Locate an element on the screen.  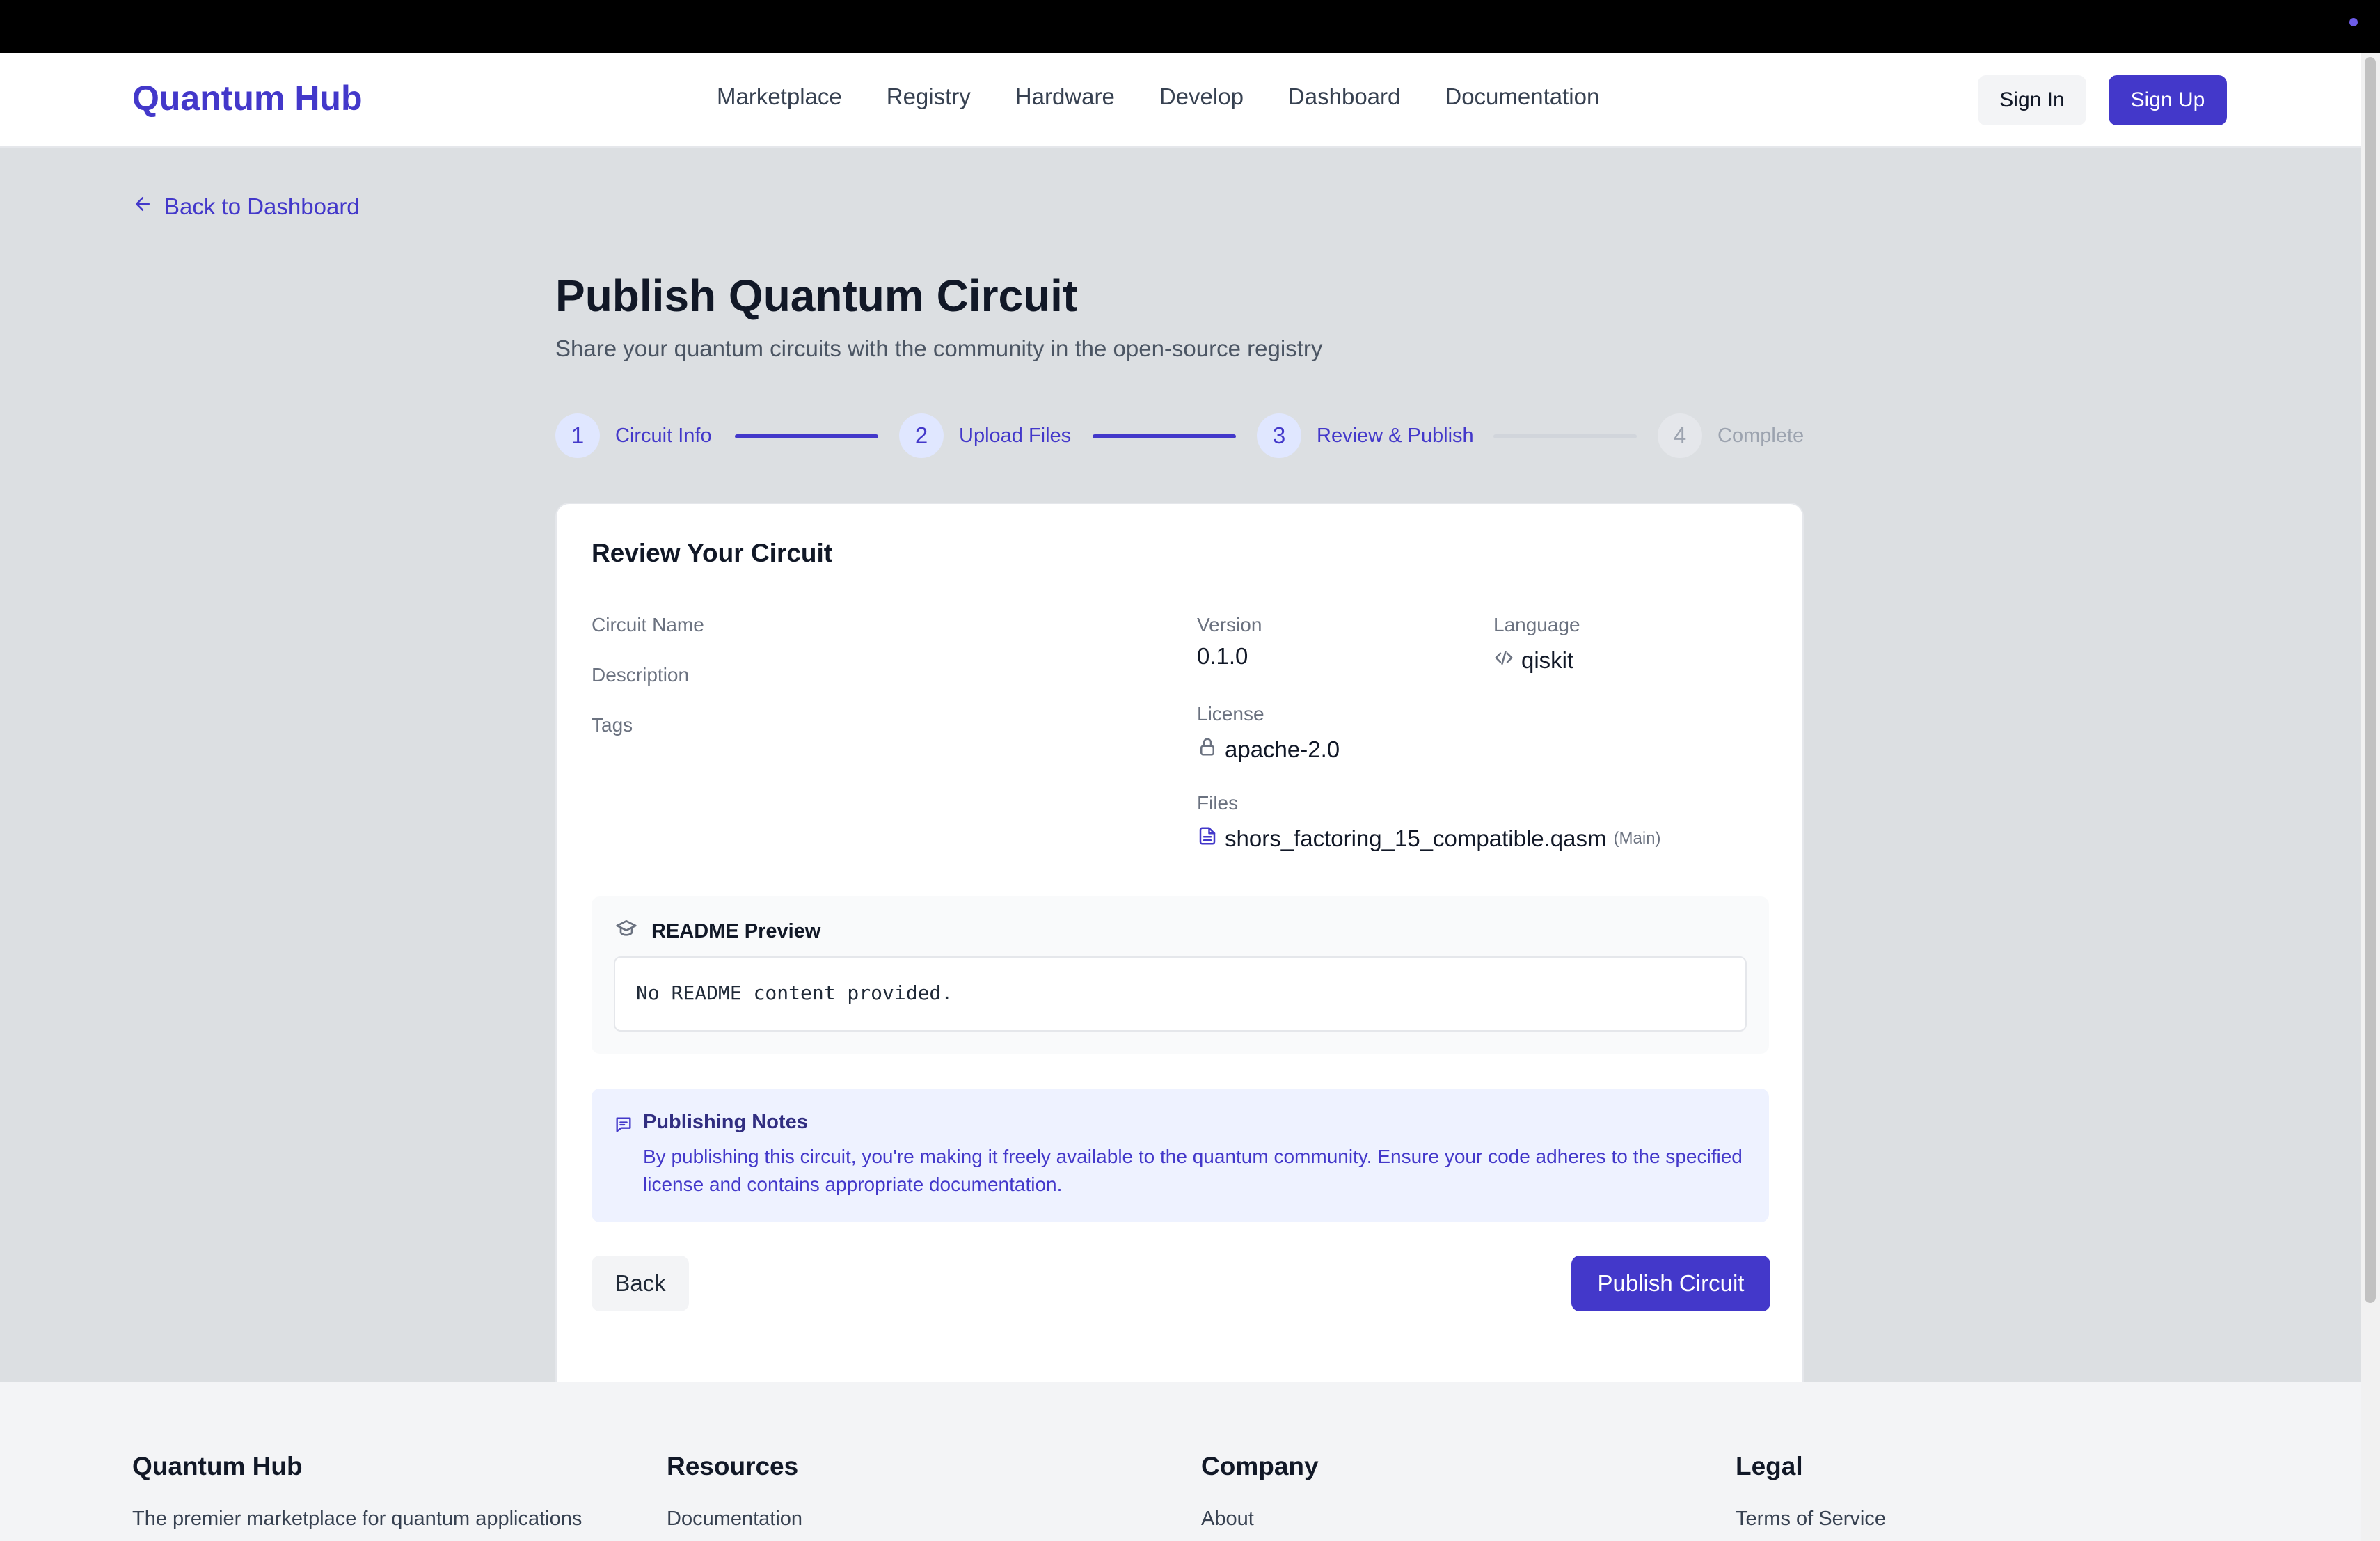
license-label: License is located at coordinates (1230, 714).